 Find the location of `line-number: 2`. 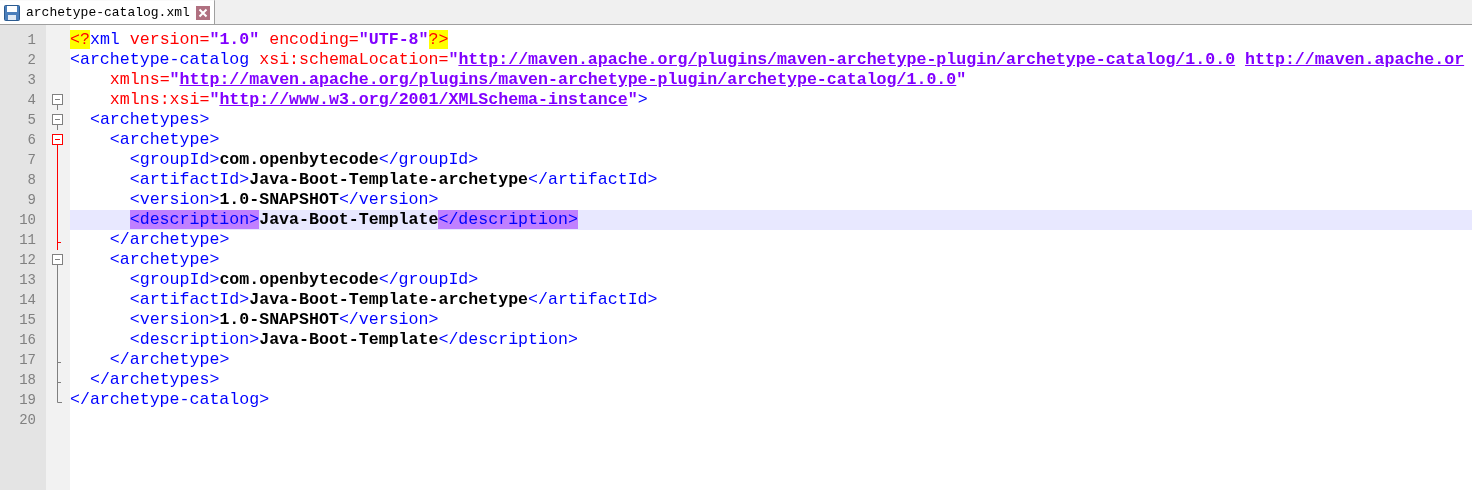

line-number: 2 is located at coordinates (31, 60).